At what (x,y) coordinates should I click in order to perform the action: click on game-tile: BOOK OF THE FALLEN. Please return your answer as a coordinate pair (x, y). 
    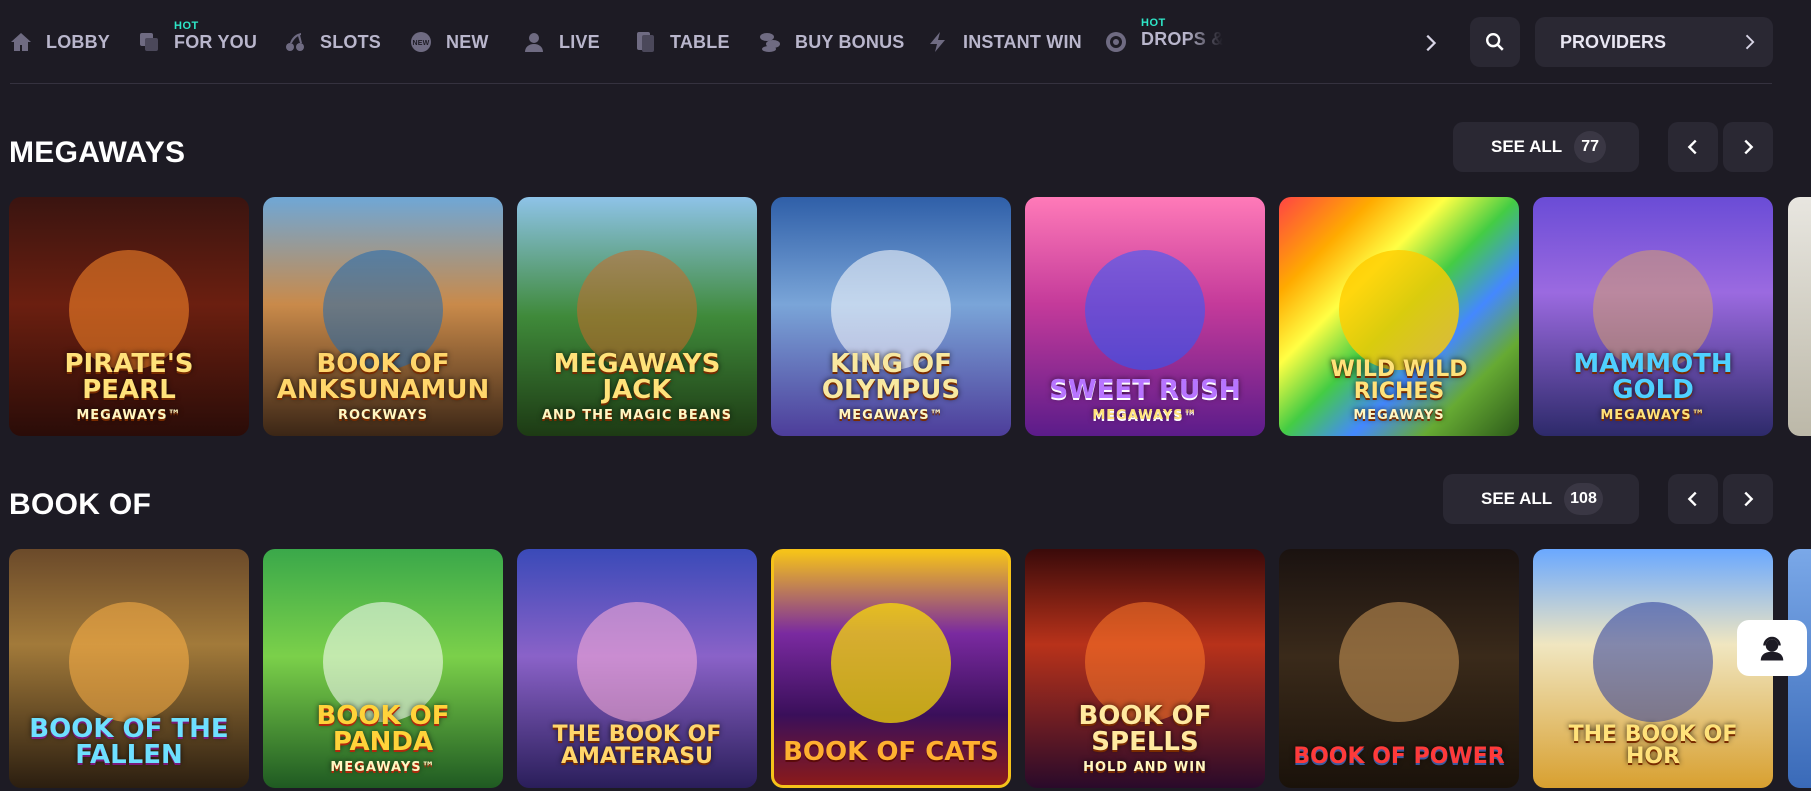
    Looking at the image, I should click on (129, 668).